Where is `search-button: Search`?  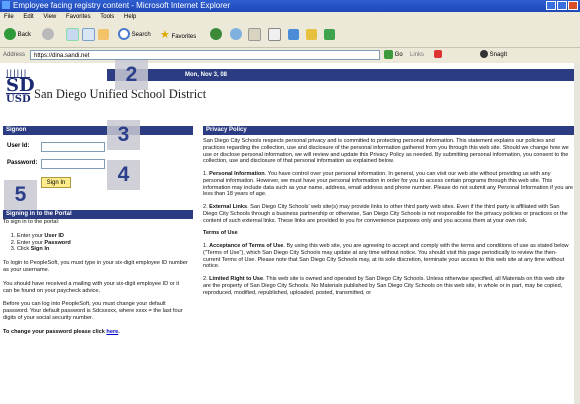
search-button: Search is located at coordinates (134, 35).